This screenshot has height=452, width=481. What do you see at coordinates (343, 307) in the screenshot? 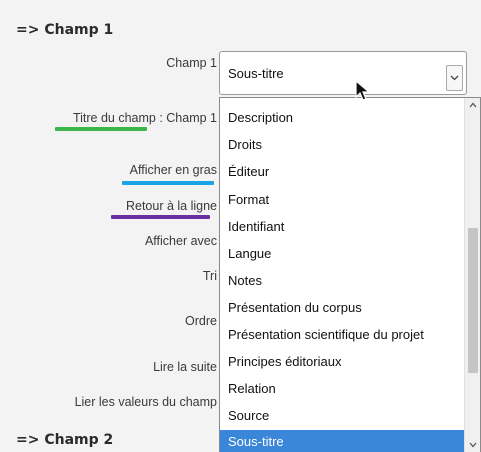
I see `option-presentation-du-corpus: Présentation du corpus` at bounding box center [343, 307].